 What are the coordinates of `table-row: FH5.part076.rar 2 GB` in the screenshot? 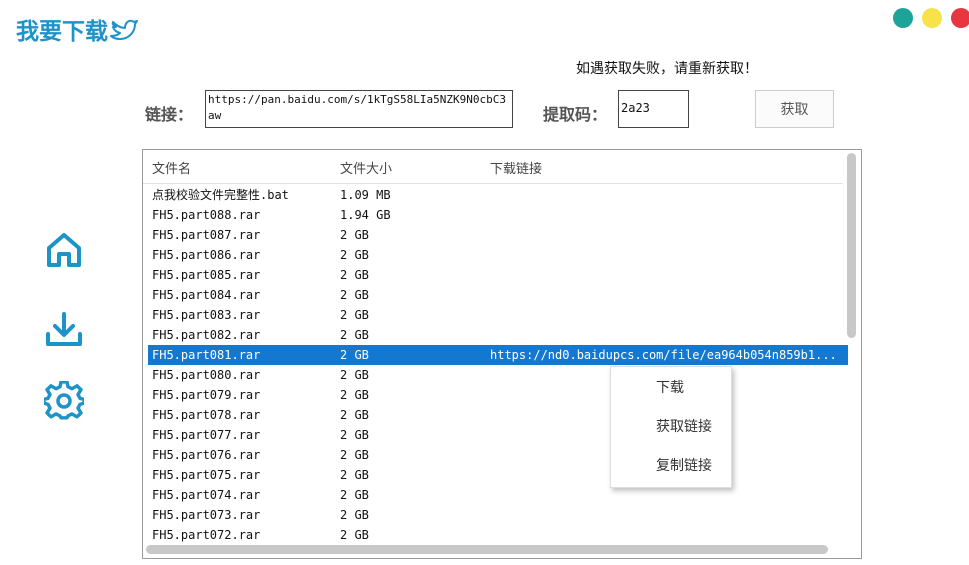 It's located at (498, 455).